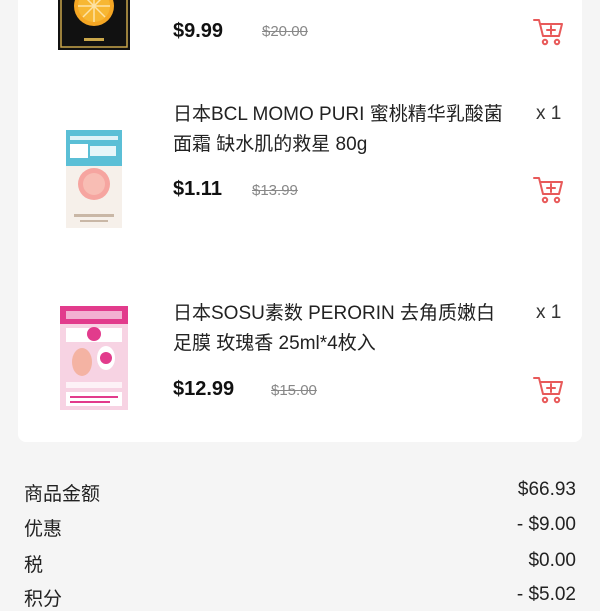 The image size is (600, 611). Describe the element at coordinates (34, 565) in the screenshot. I see `summary-label: 税` at that location.